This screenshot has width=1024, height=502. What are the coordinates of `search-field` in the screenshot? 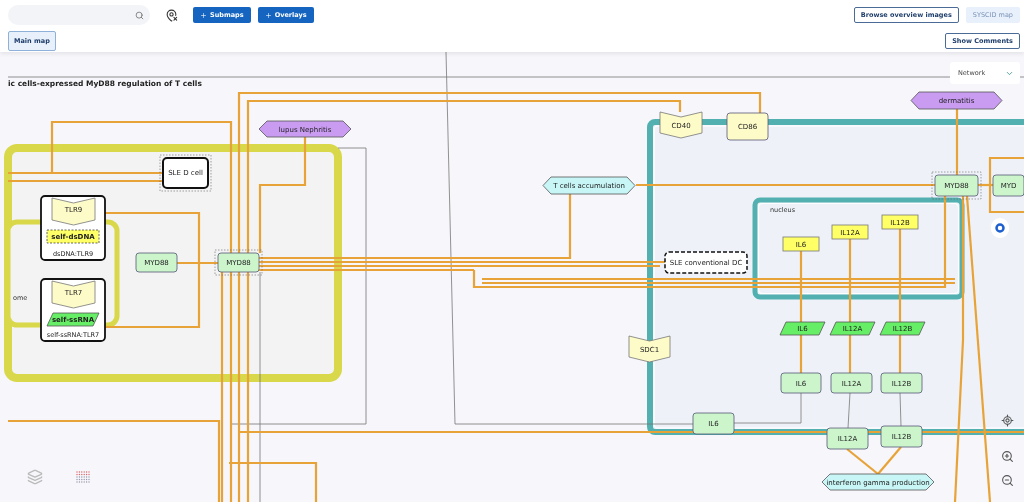 It's located at (79, 15).